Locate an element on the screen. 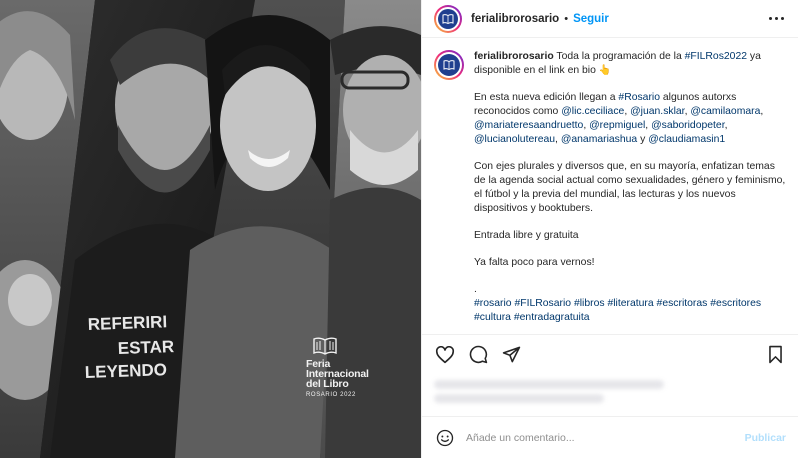 This screenshot has width=798, height=458. comment-box: Añade un comentario... Publicar is located at coordinates (610, 437).